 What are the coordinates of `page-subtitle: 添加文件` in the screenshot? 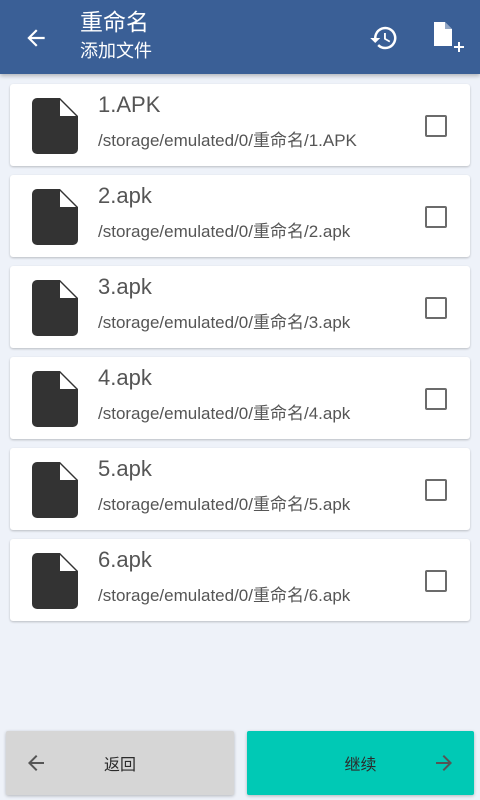 It's located at (116, 51).